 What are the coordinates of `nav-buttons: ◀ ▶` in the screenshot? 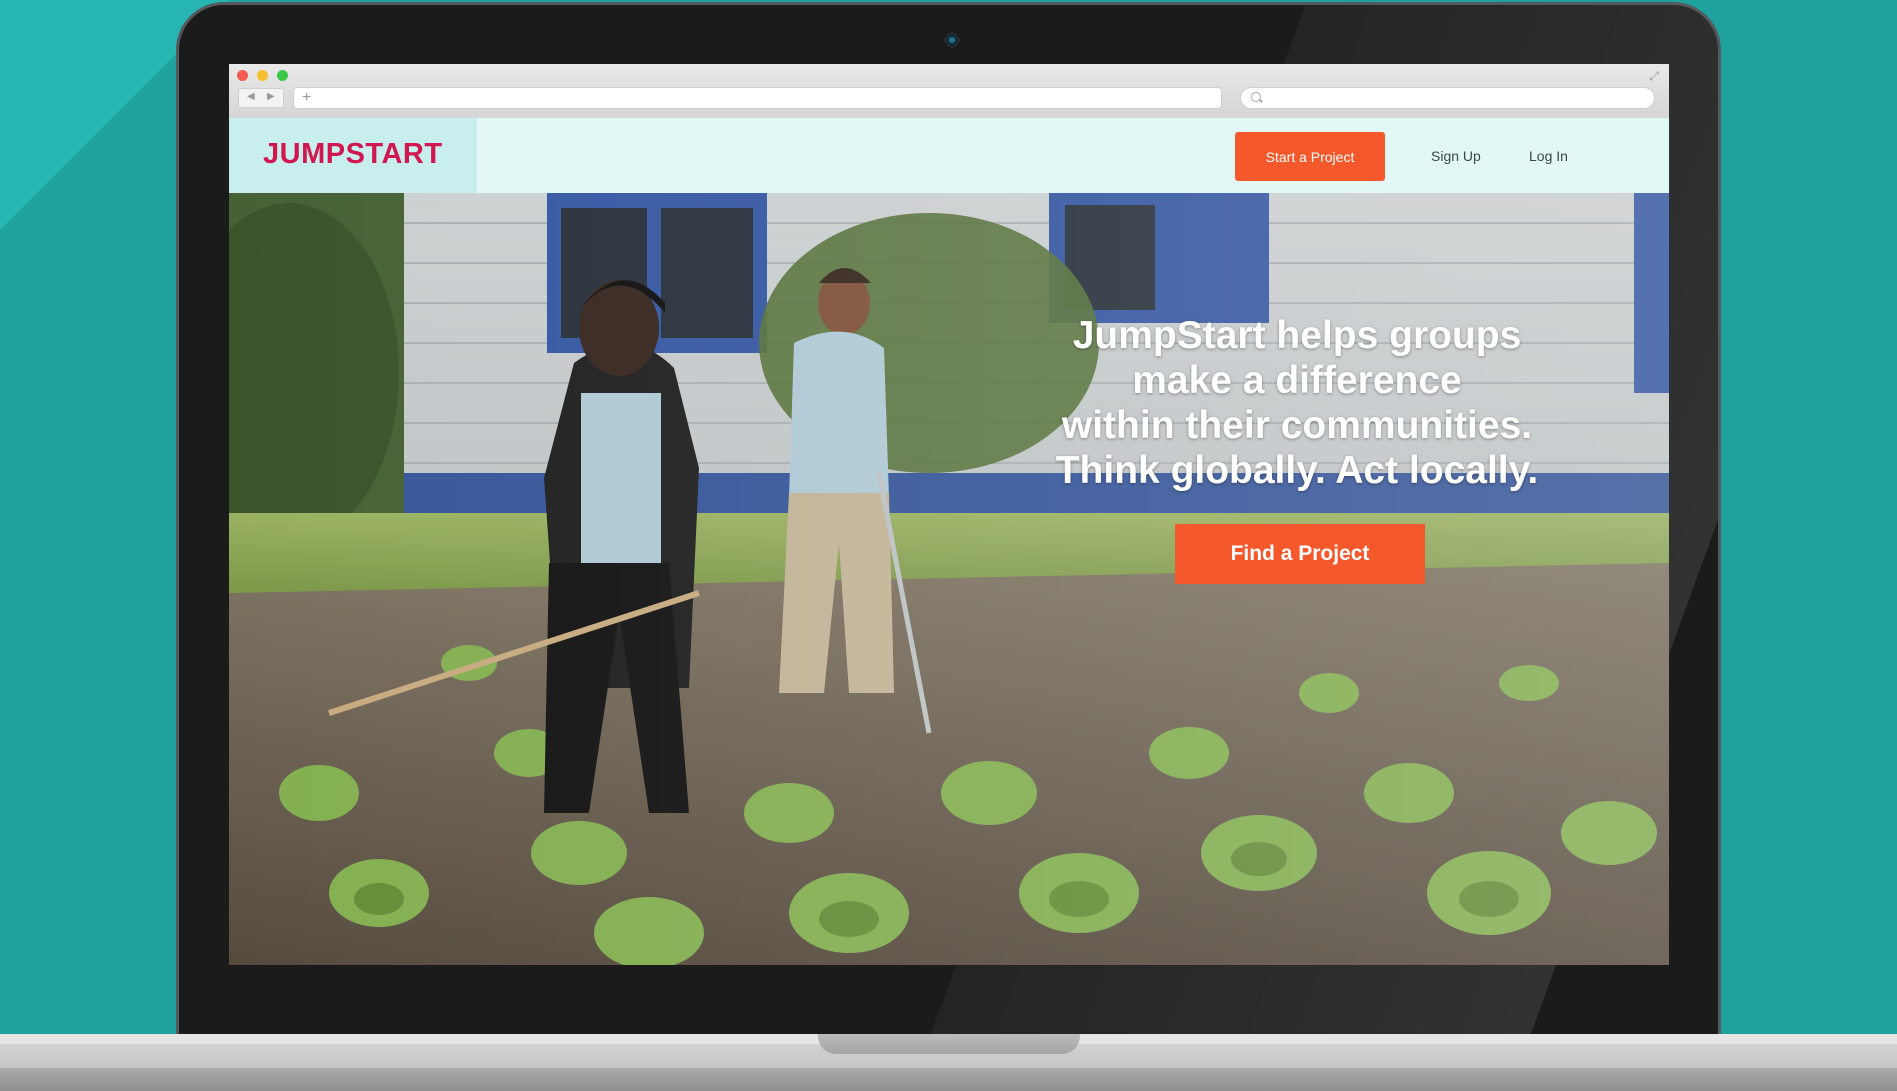 It's located at (261, 98).